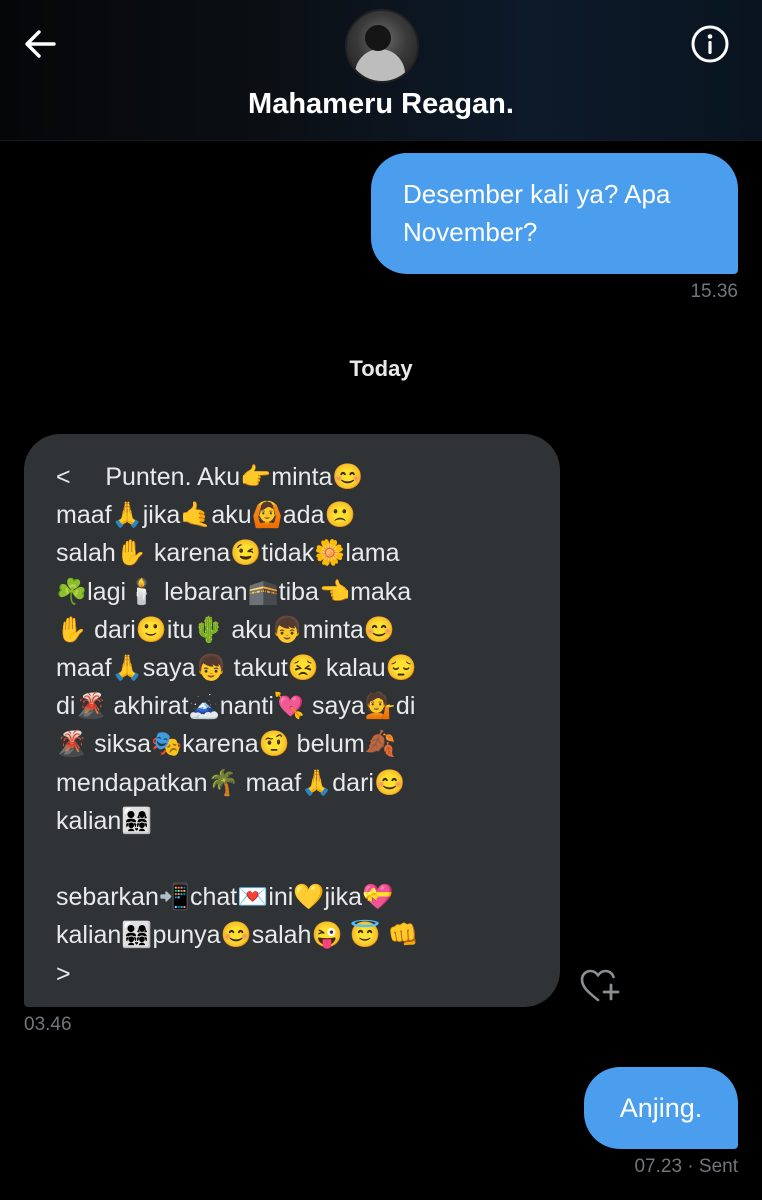  I want to click on back-button, so click(40, 44).